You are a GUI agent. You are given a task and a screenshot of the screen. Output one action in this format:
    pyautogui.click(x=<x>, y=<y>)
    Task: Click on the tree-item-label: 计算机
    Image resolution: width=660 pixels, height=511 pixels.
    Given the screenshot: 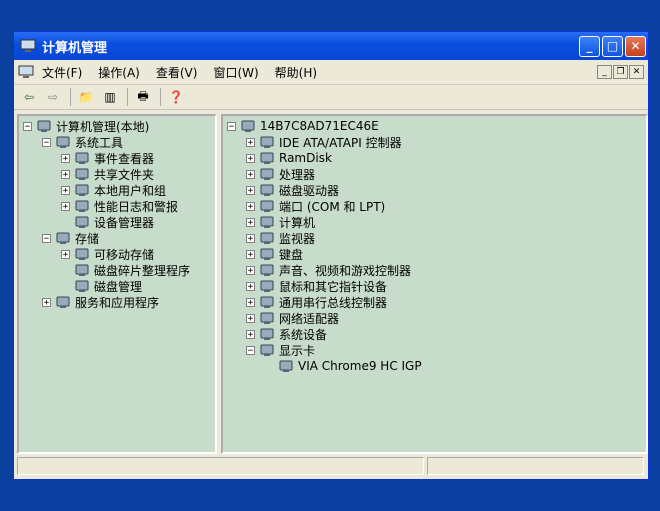 What is the action you would take?
    pyautogui.click(x=297, y=222)
    